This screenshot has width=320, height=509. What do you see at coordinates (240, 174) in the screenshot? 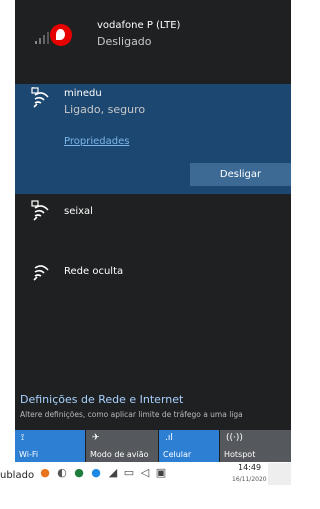
I see `disconnect-button: Desligar` at bounding box center [240, 174].